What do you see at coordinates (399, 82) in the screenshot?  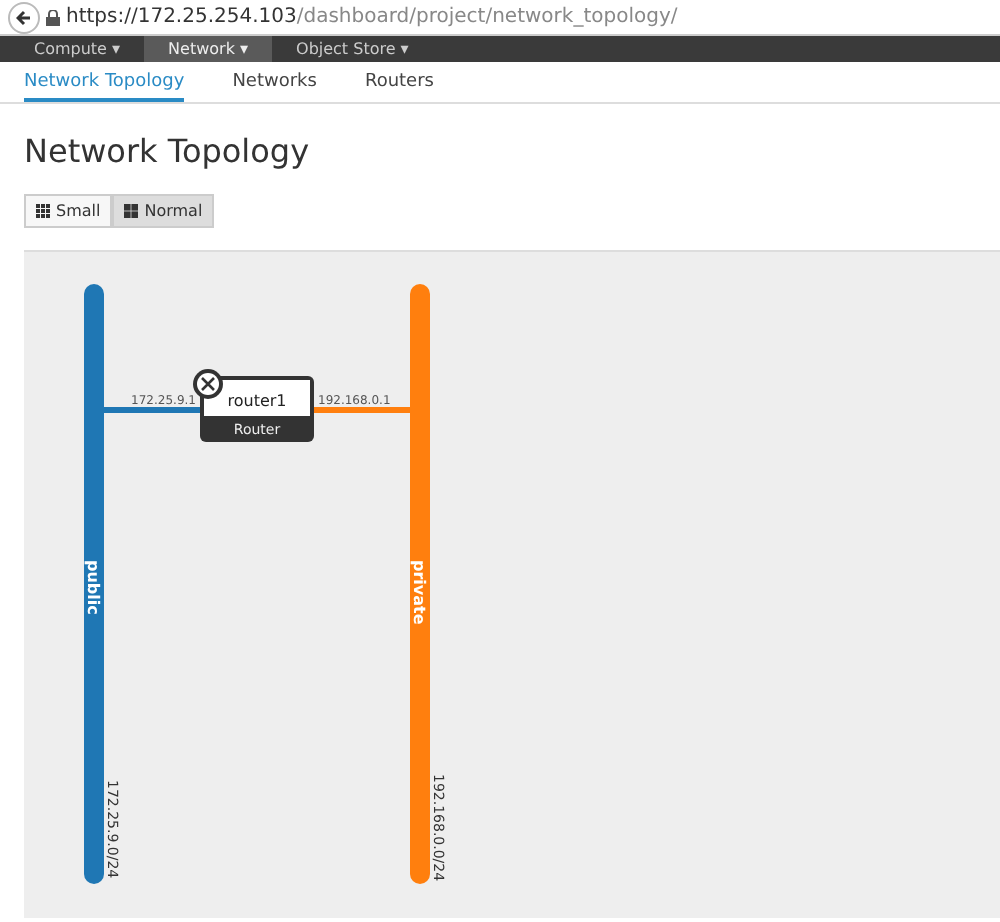 I see `tab: Routers` at bounding box center [399, 82].